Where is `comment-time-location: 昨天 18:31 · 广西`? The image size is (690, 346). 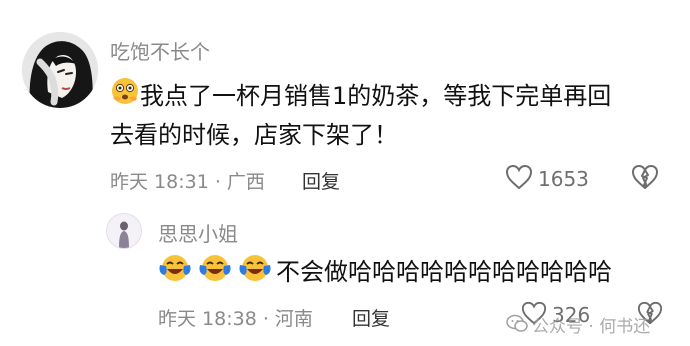
comment-time-location: 昨天 18:31 · 广西 is located at coordinates (187, 182).